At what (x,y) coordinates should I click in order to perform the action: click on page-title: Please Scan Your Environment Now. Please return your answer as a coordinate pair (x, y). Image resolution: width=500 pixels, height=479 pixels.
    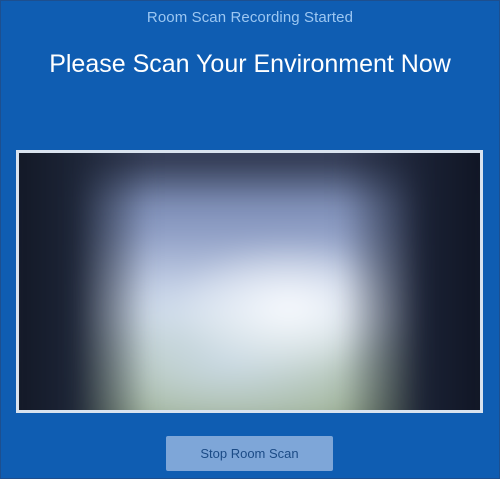
    Looking at the image, I should click on (250, 64).